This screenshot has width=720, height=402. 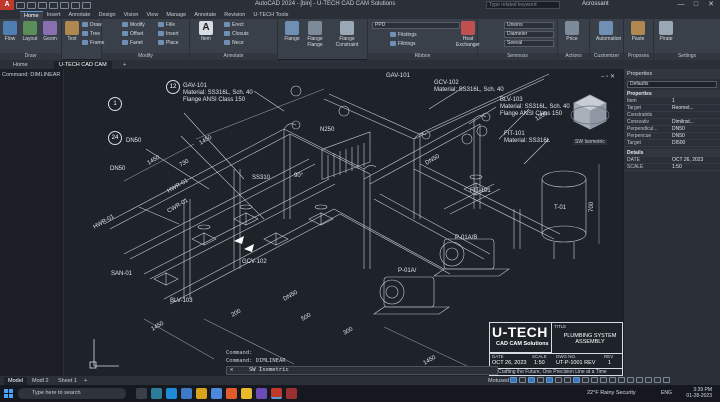 I want to click on command-history-panel: Command: DIMLINEAR, so click(x=32, y=222).